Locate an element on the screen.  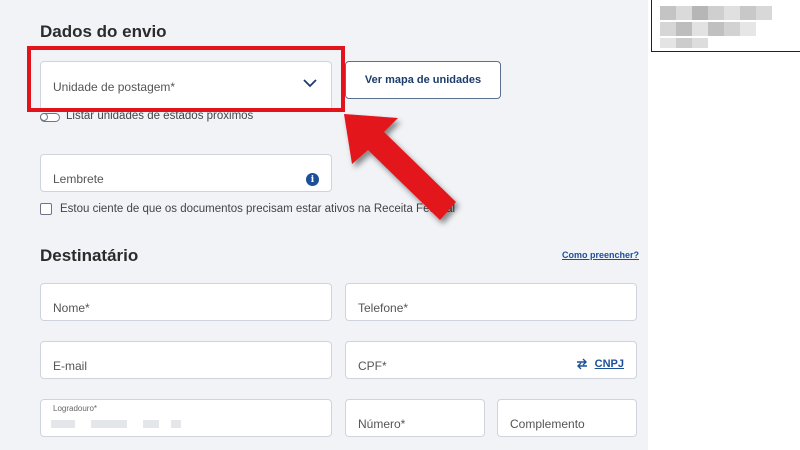
swap-arrows-icon is located at coordinates (581, 364).